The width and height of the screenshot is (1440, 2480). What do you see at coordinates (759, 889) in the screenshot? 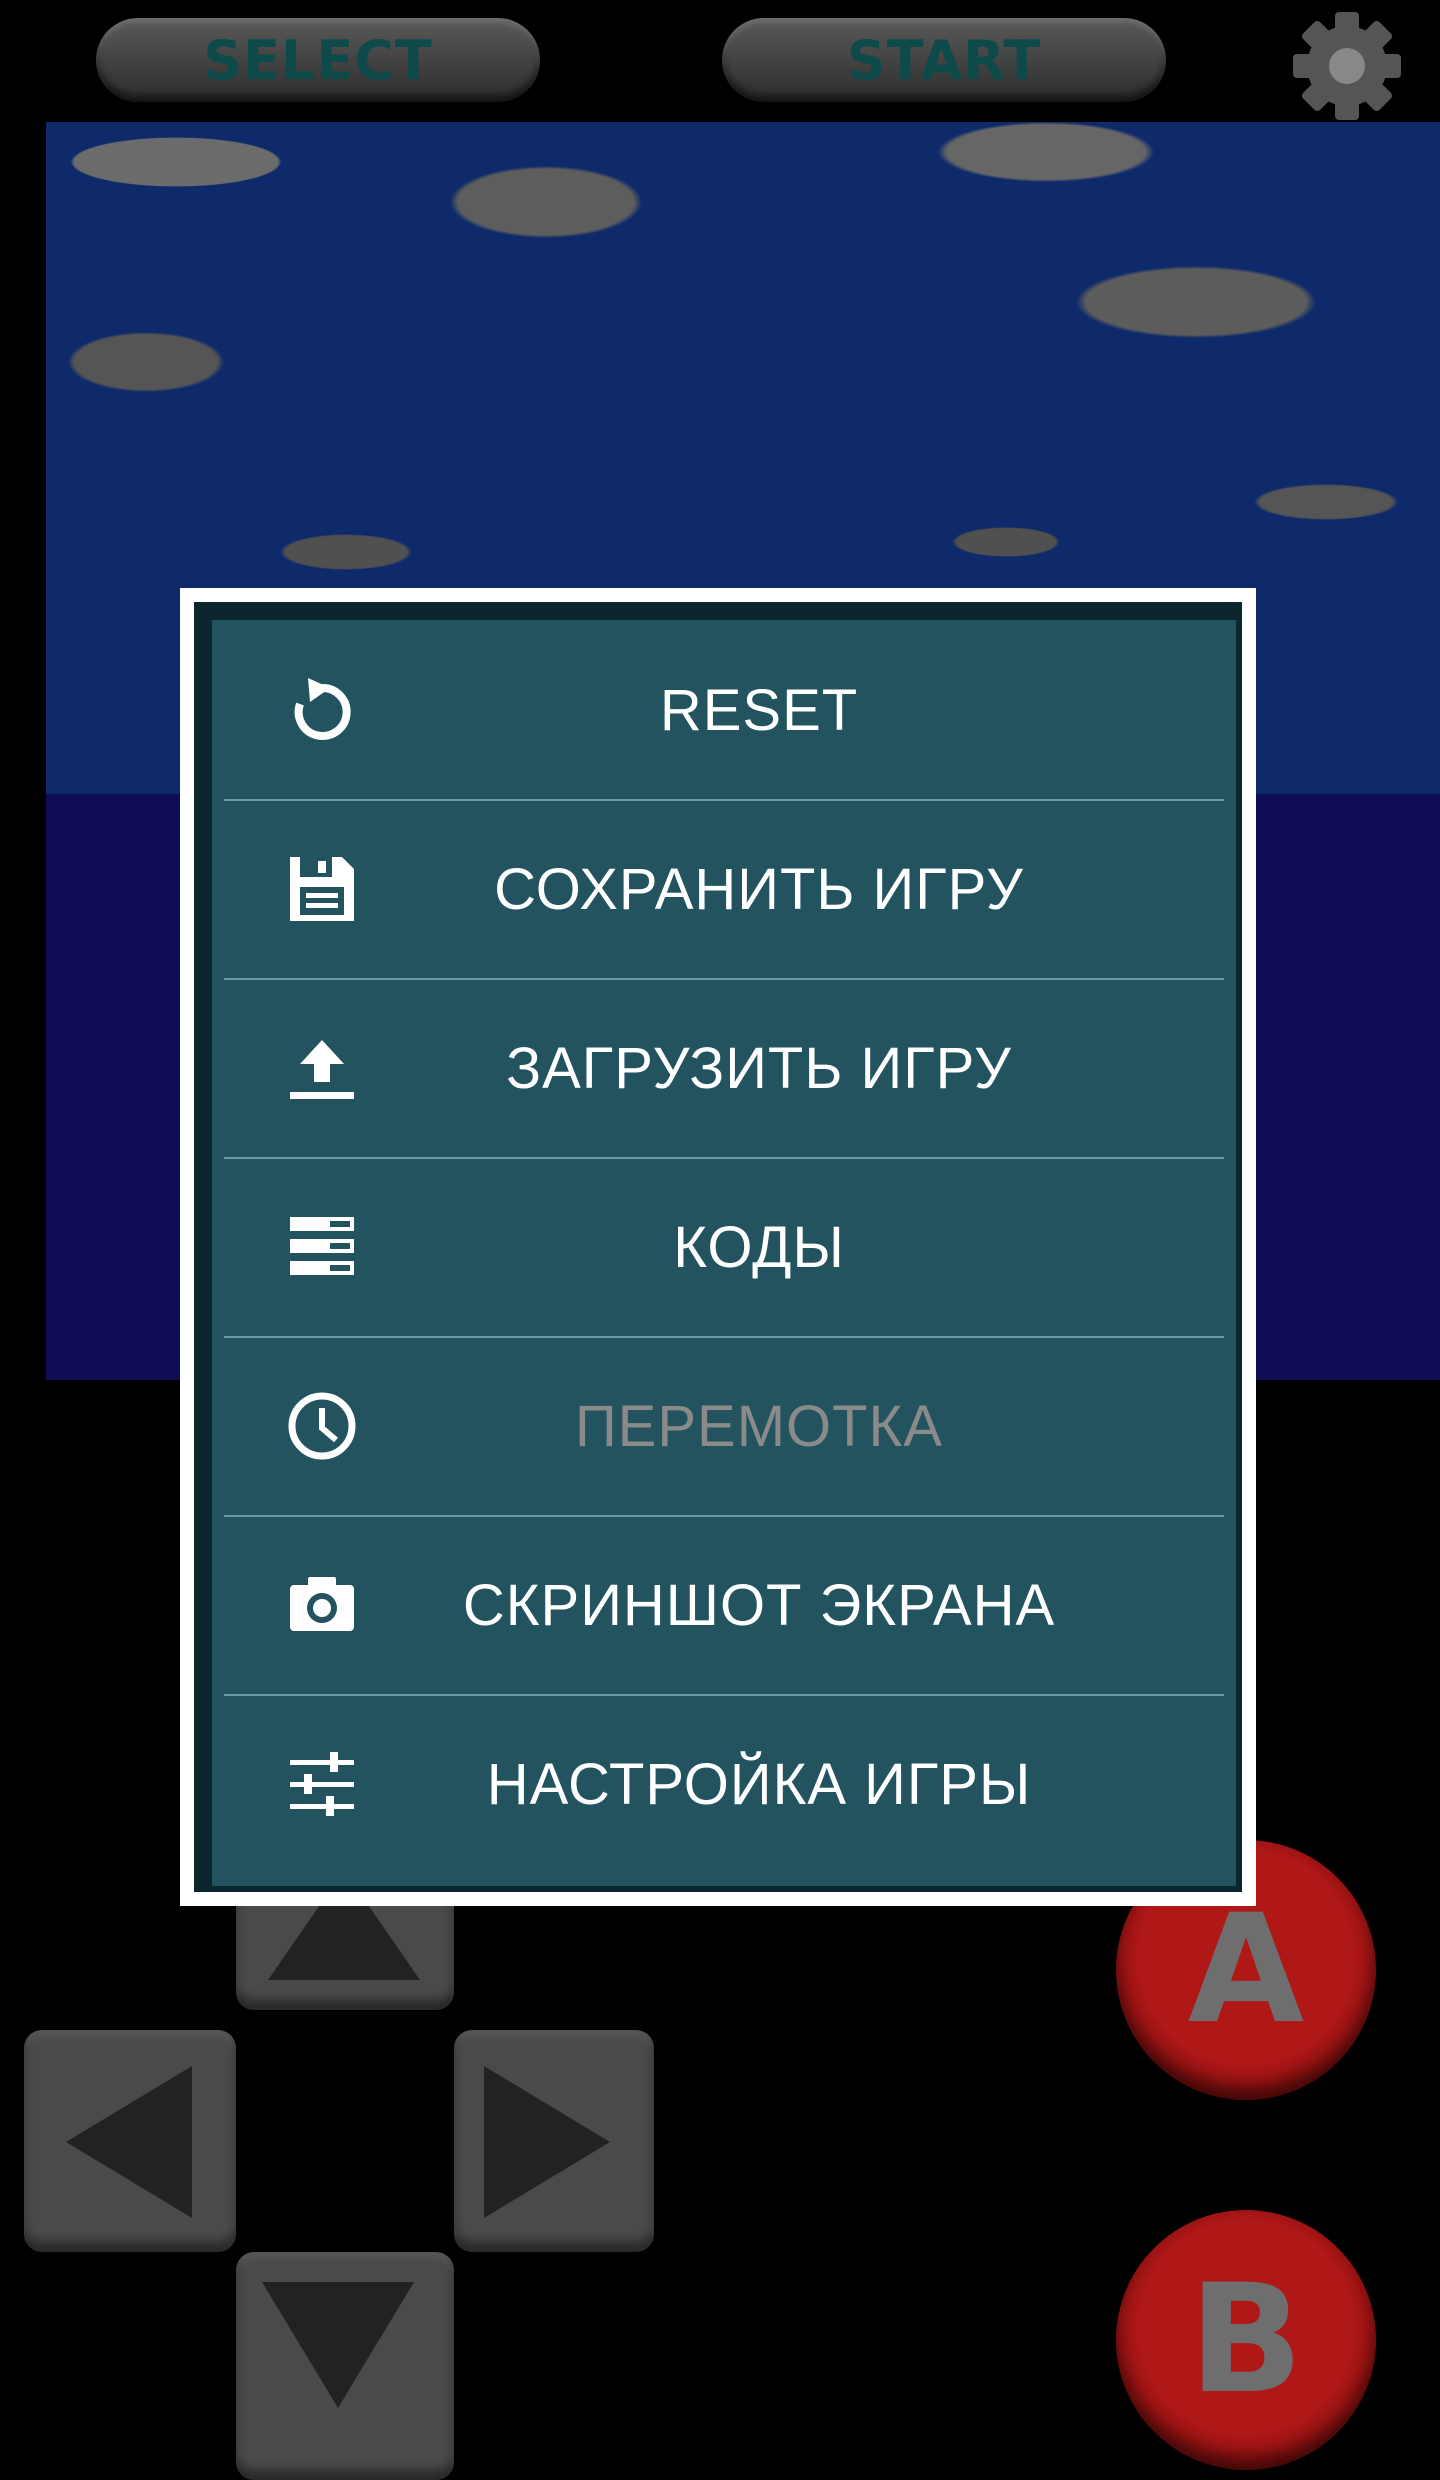
I see `menu-item-label: СОХРАНИТЬ ИГРУ` at bounding box center [759, 889].